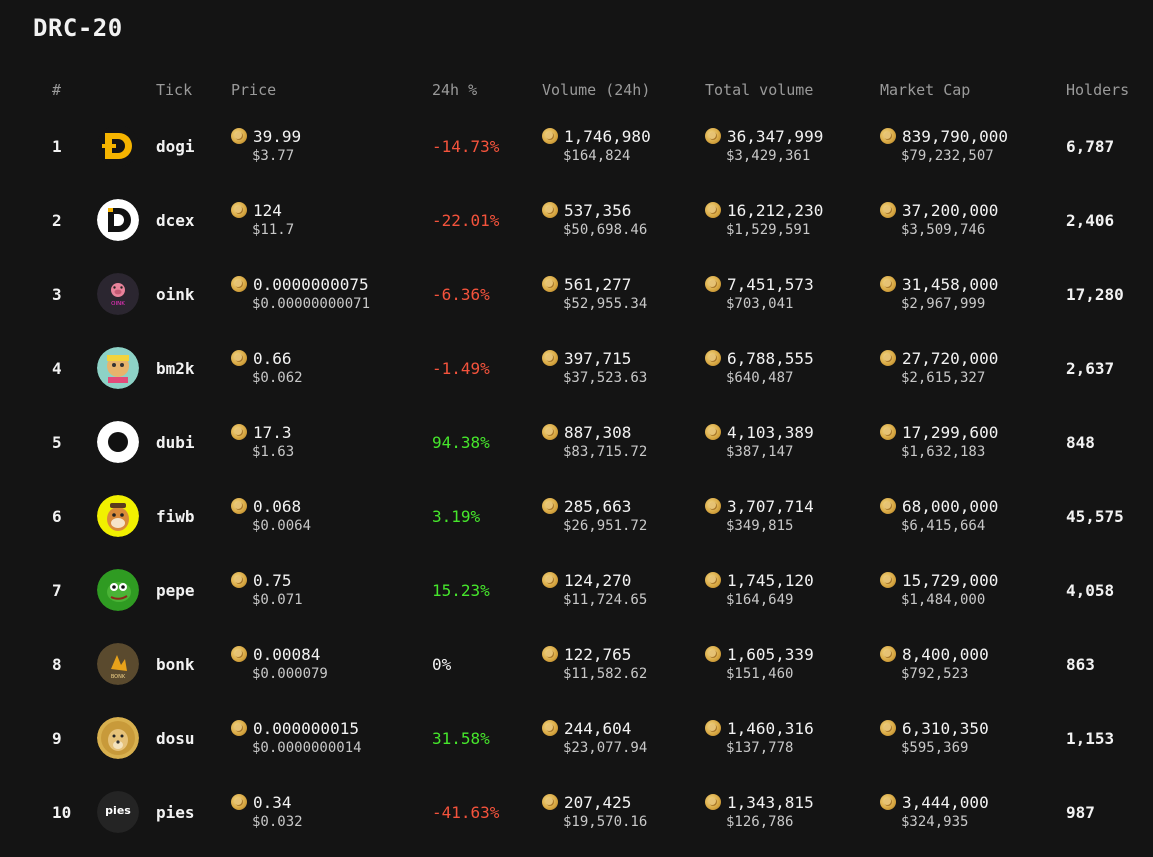  Describe the element at coordinates (118, 294) in the screenshot. I see `oink-logo-icon: OINK` at that location.